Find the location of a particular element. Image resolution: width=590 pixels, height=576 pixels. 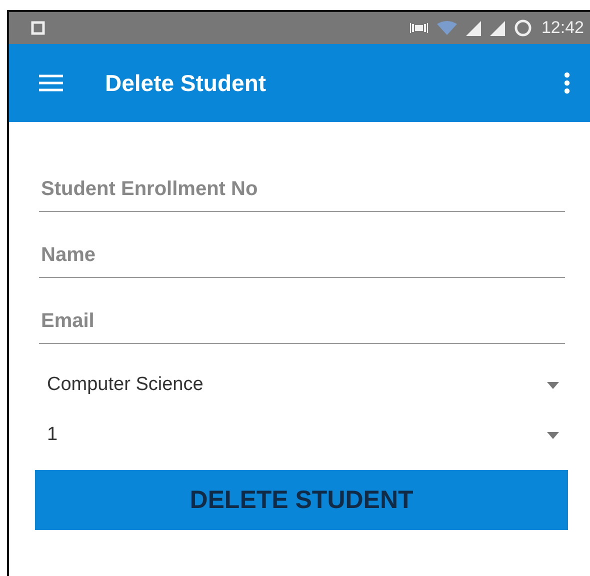

sync-icon is located at coordinates (523, 28).